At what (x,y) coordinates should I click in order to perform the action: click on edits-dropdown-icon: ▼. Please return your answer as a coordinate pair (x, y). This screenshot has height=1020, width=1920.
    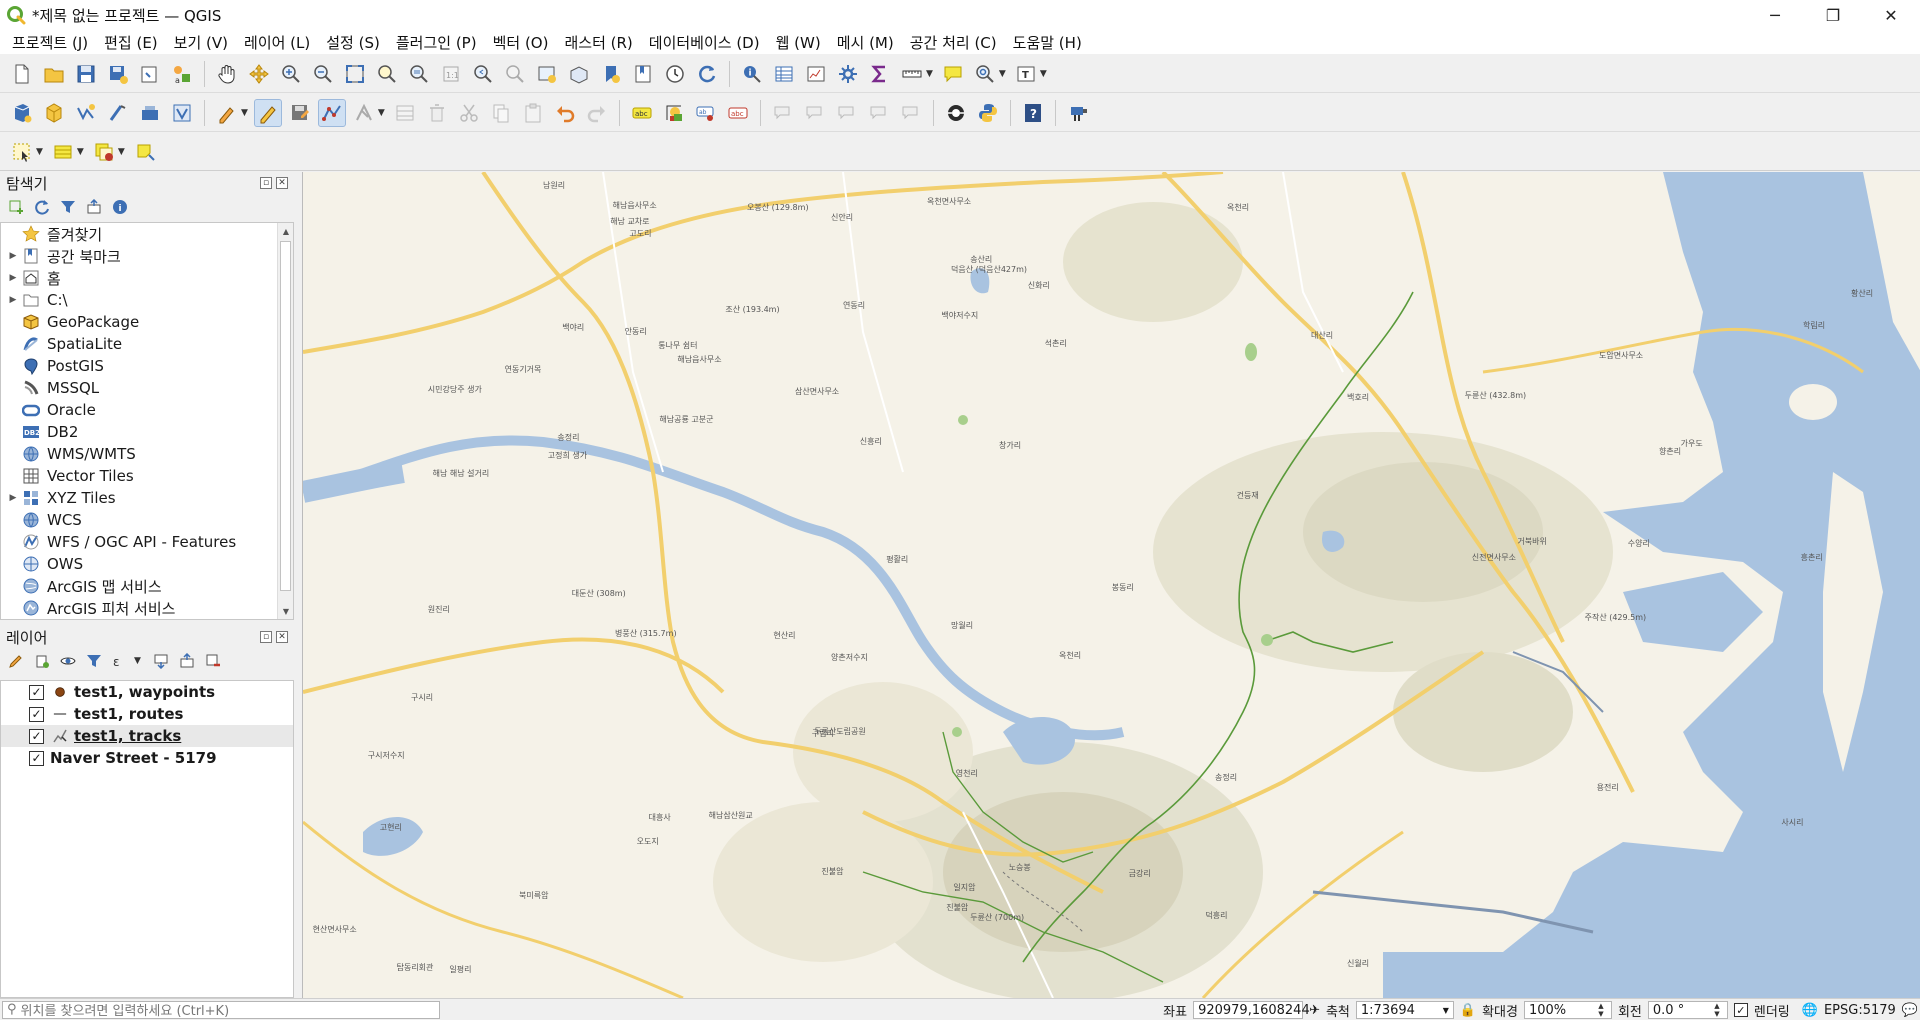
    Looking at the image, I should click on (244, 113).